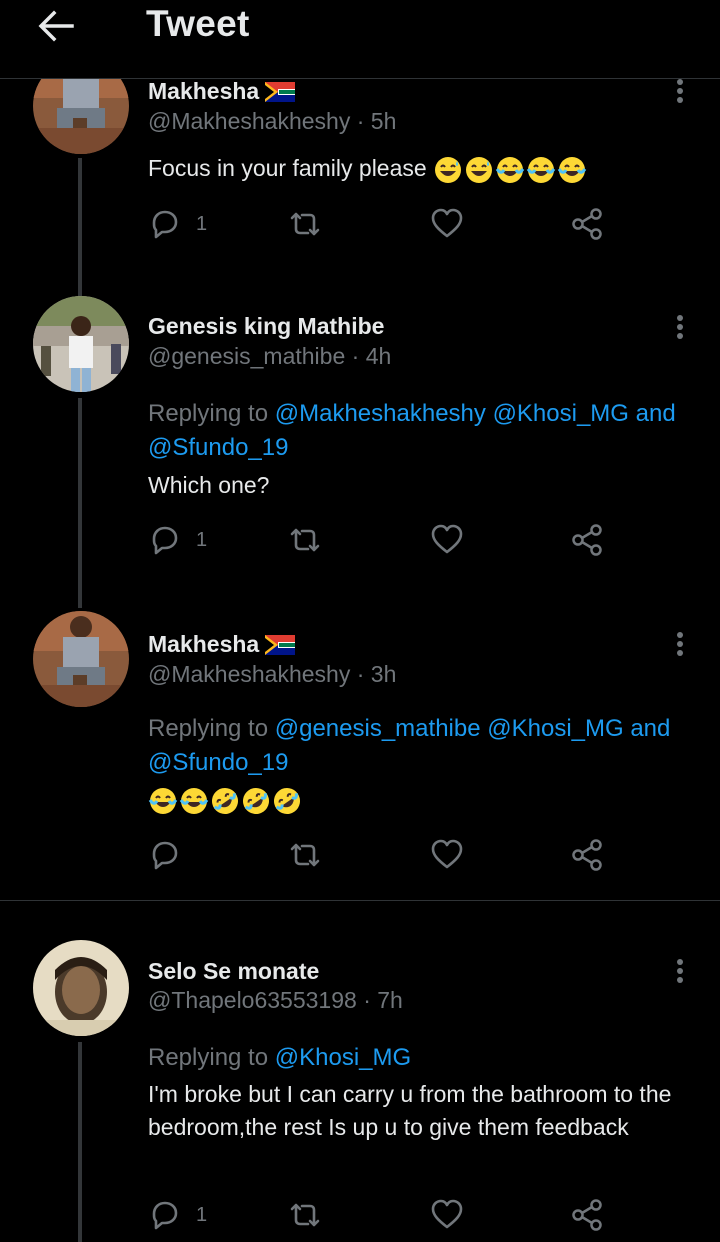 The image size is (720, 1242). Describe the element at coordinates (275, 1000) in the screenshot. I see `handle-time: @Thapelo63553198 · 7h` at that location.